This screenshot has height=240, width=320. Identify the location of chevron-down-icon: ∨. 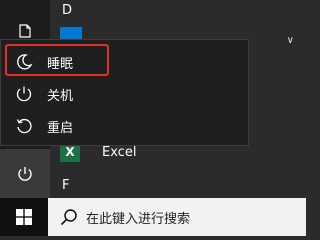
(290, 40).